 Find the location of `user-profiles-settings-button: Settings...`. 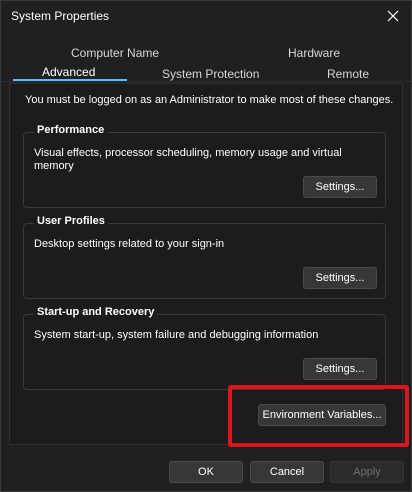

user-profiles-settings-button: Settings... is located at coordinates (340, 278).